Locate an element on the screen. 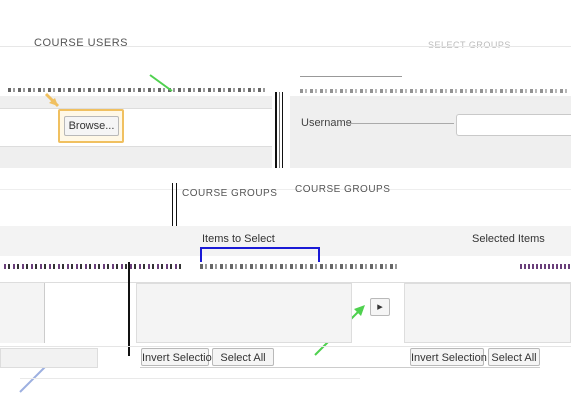 This screenshot has height=404, width=571. course-groups-heading-left: COURSE GROUPS is located at coordinates (230, 193).